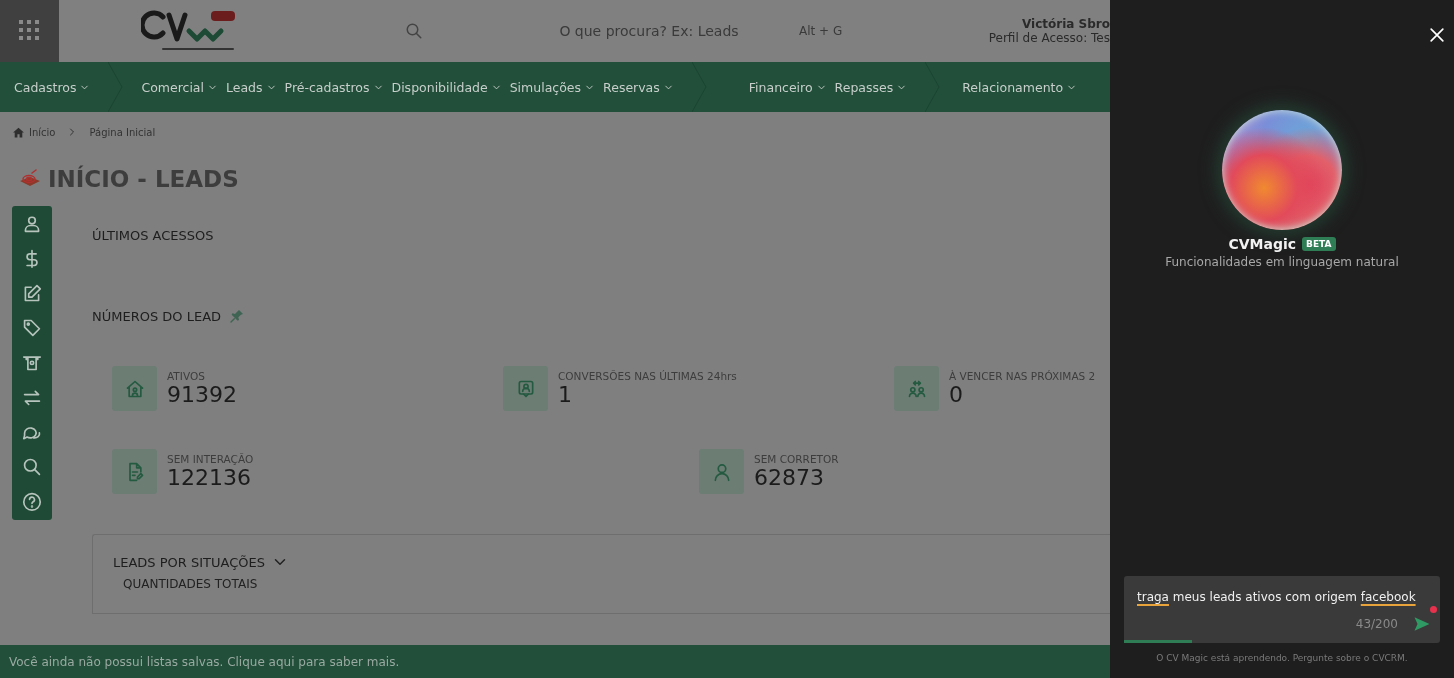 This screenshot has width=1454, height=678. What do you see at coordinates (552, 87) in the screenshot?
I see `nav-menu-item: Simulações` at bounding box center [552, 87].